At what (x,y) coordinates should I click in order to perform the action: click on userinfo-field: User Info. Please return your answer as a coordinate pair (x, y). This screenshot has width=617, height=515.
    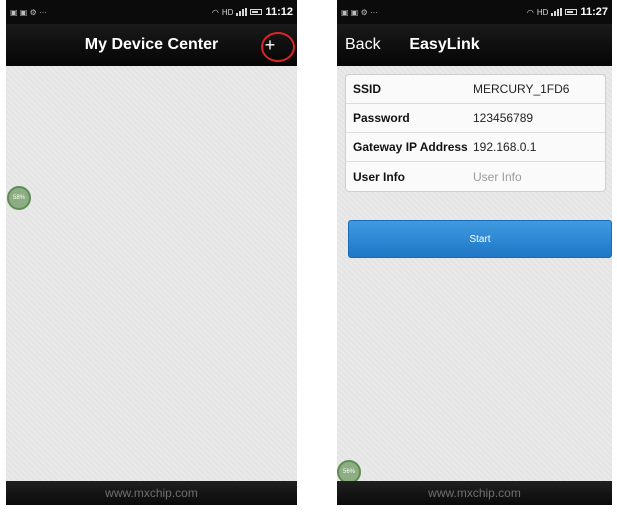
    Looking at the image, I should click on (497, 177).